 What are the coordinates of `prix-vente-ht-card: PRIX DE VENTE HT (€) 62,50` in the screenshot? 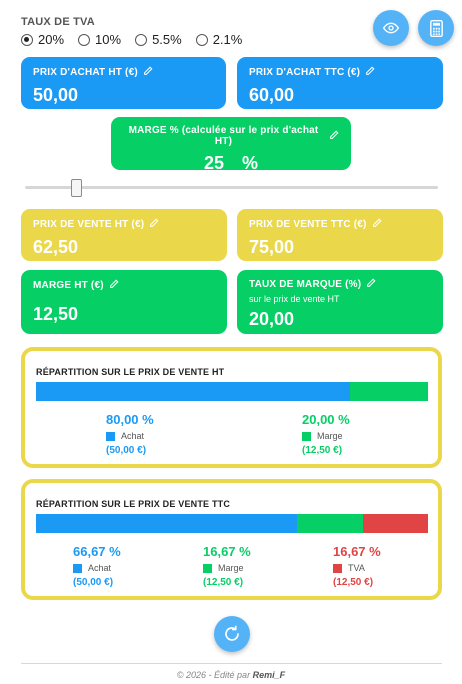 It's located at (124, 235).